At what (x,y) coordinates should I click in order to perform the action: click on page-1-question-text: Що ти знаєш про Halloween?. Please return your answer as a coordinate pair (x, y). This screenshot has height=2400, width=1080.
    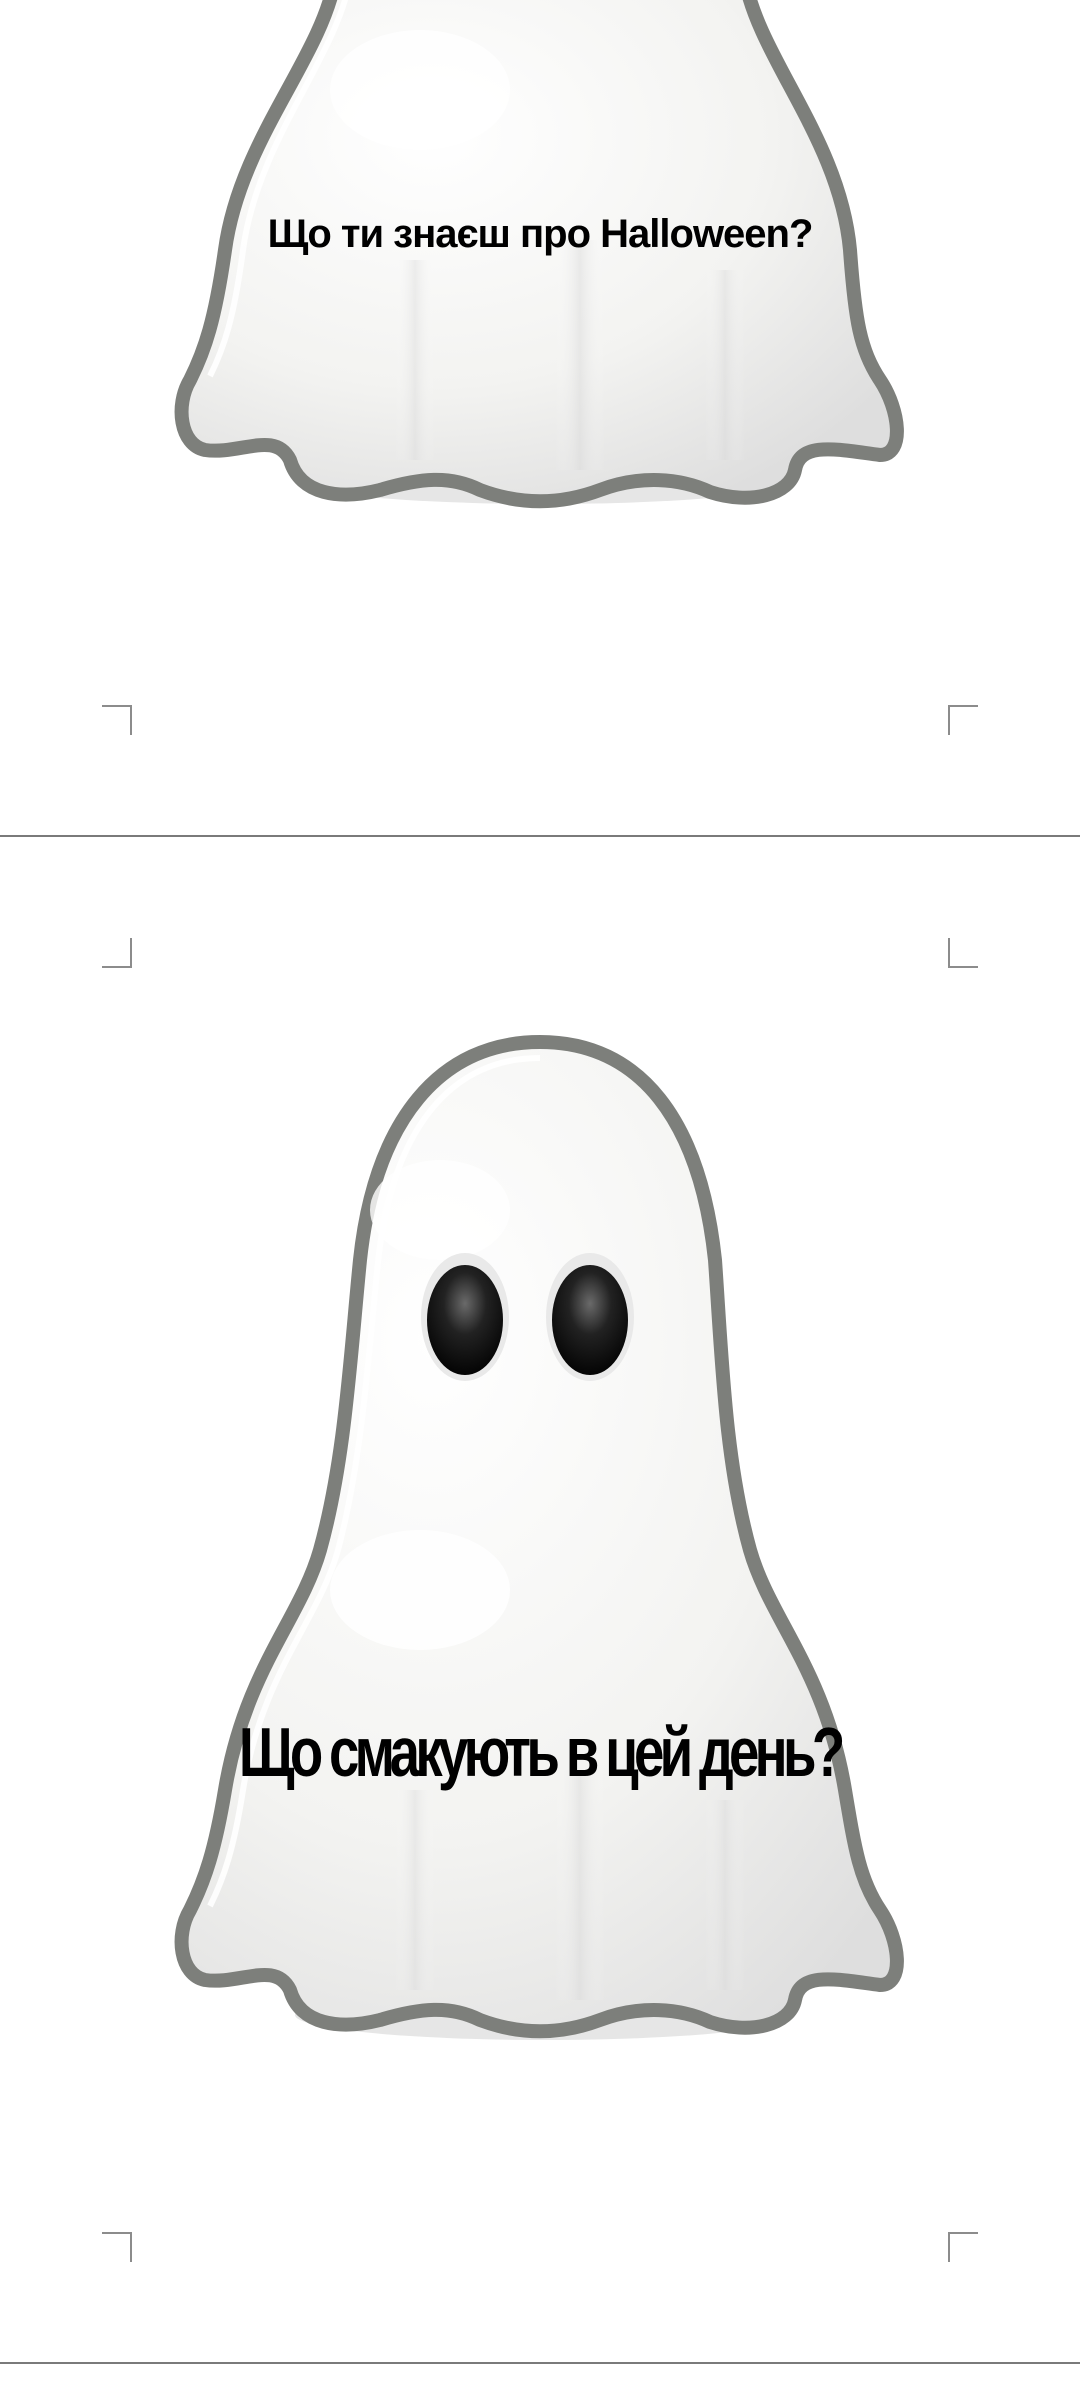
    Looking at the image, I should click on (540, 234).